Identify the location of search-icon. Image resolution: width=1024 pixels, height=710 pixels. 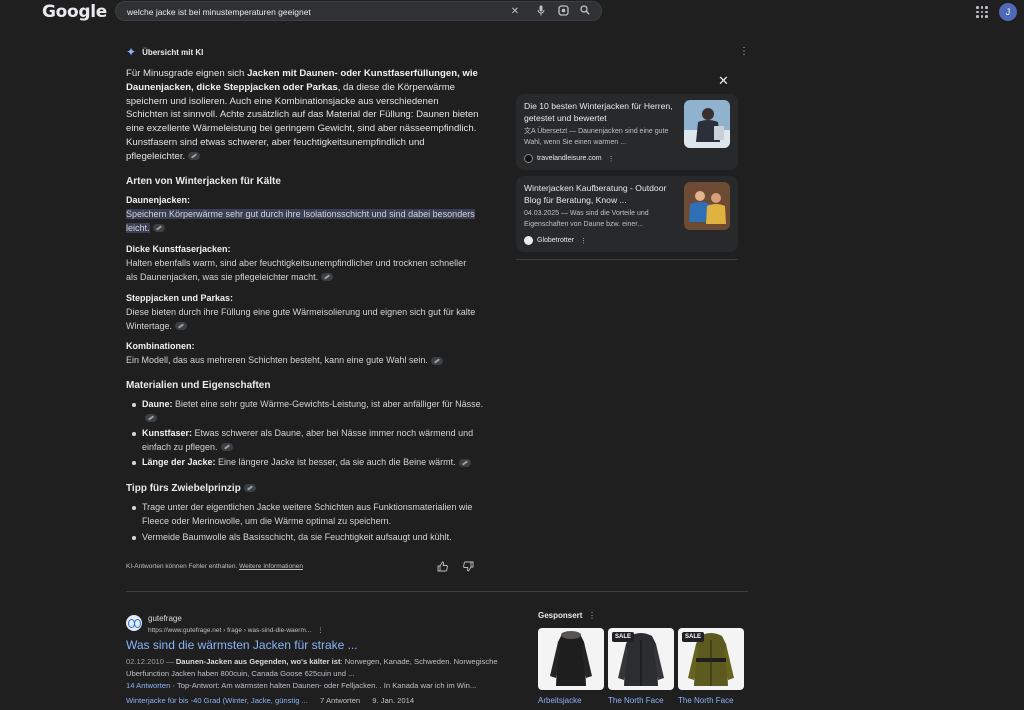
(585, 12).